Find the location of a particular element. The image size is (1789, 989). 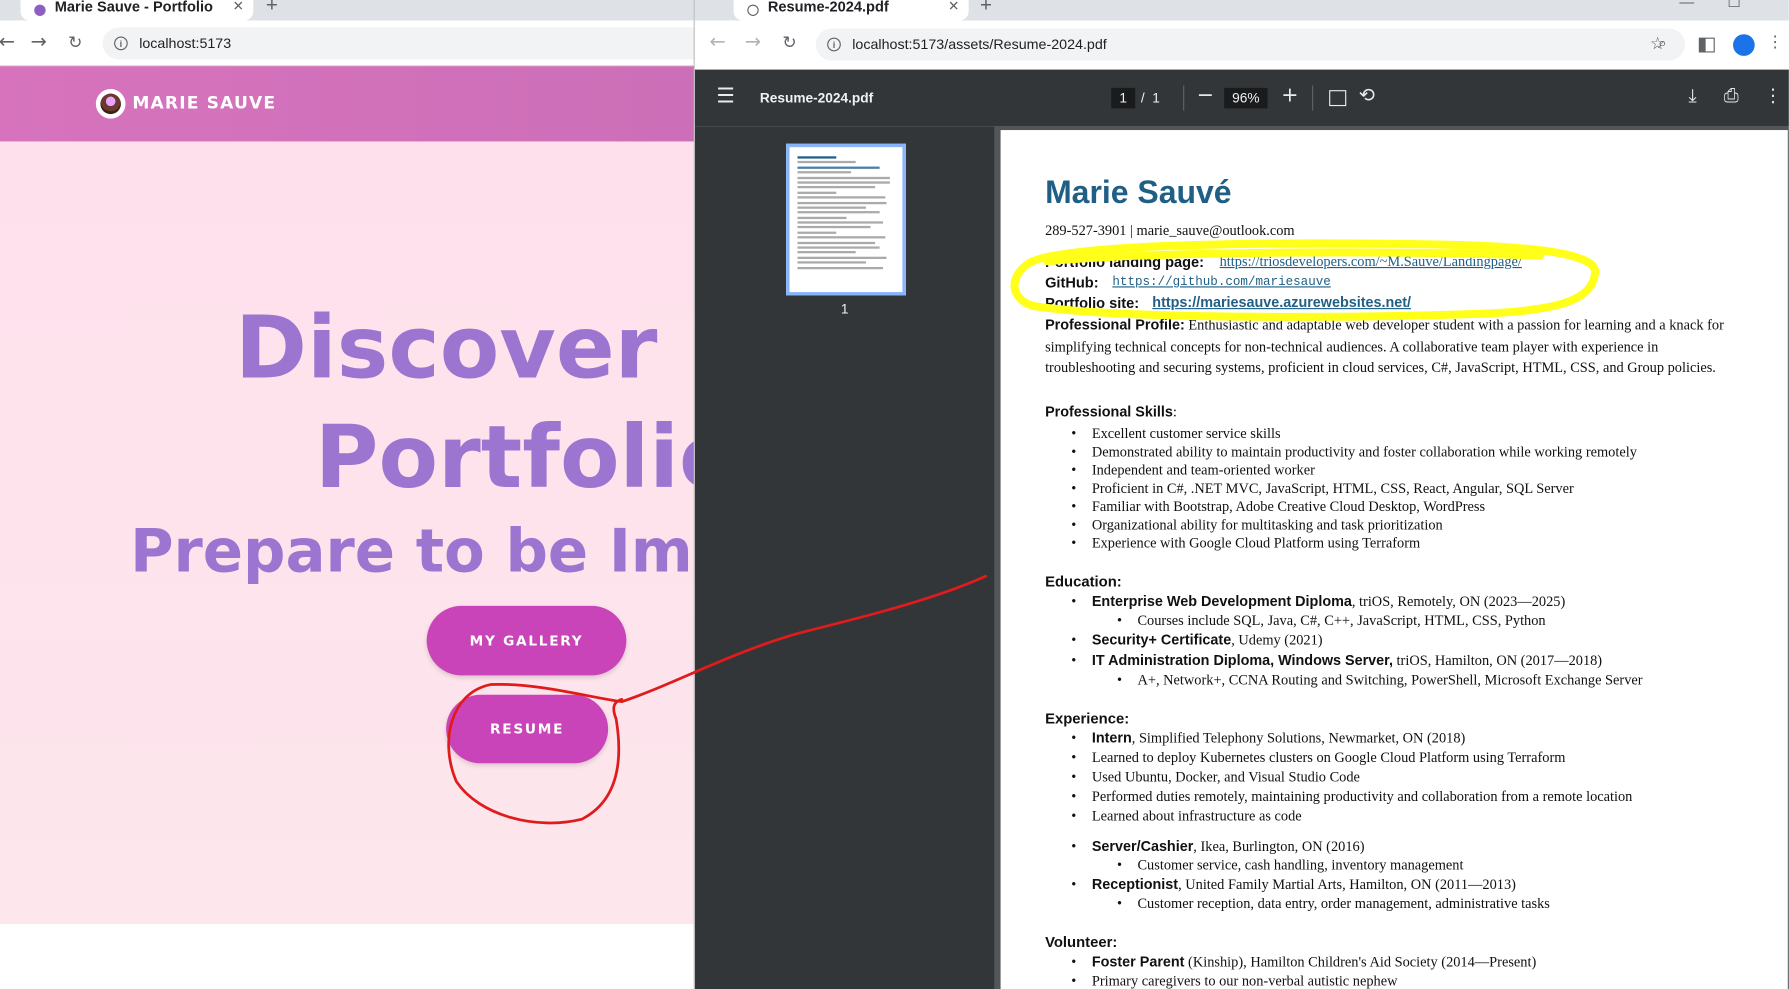

skill-item: Excellent customer service skills is located at coordinates (1175, 434).